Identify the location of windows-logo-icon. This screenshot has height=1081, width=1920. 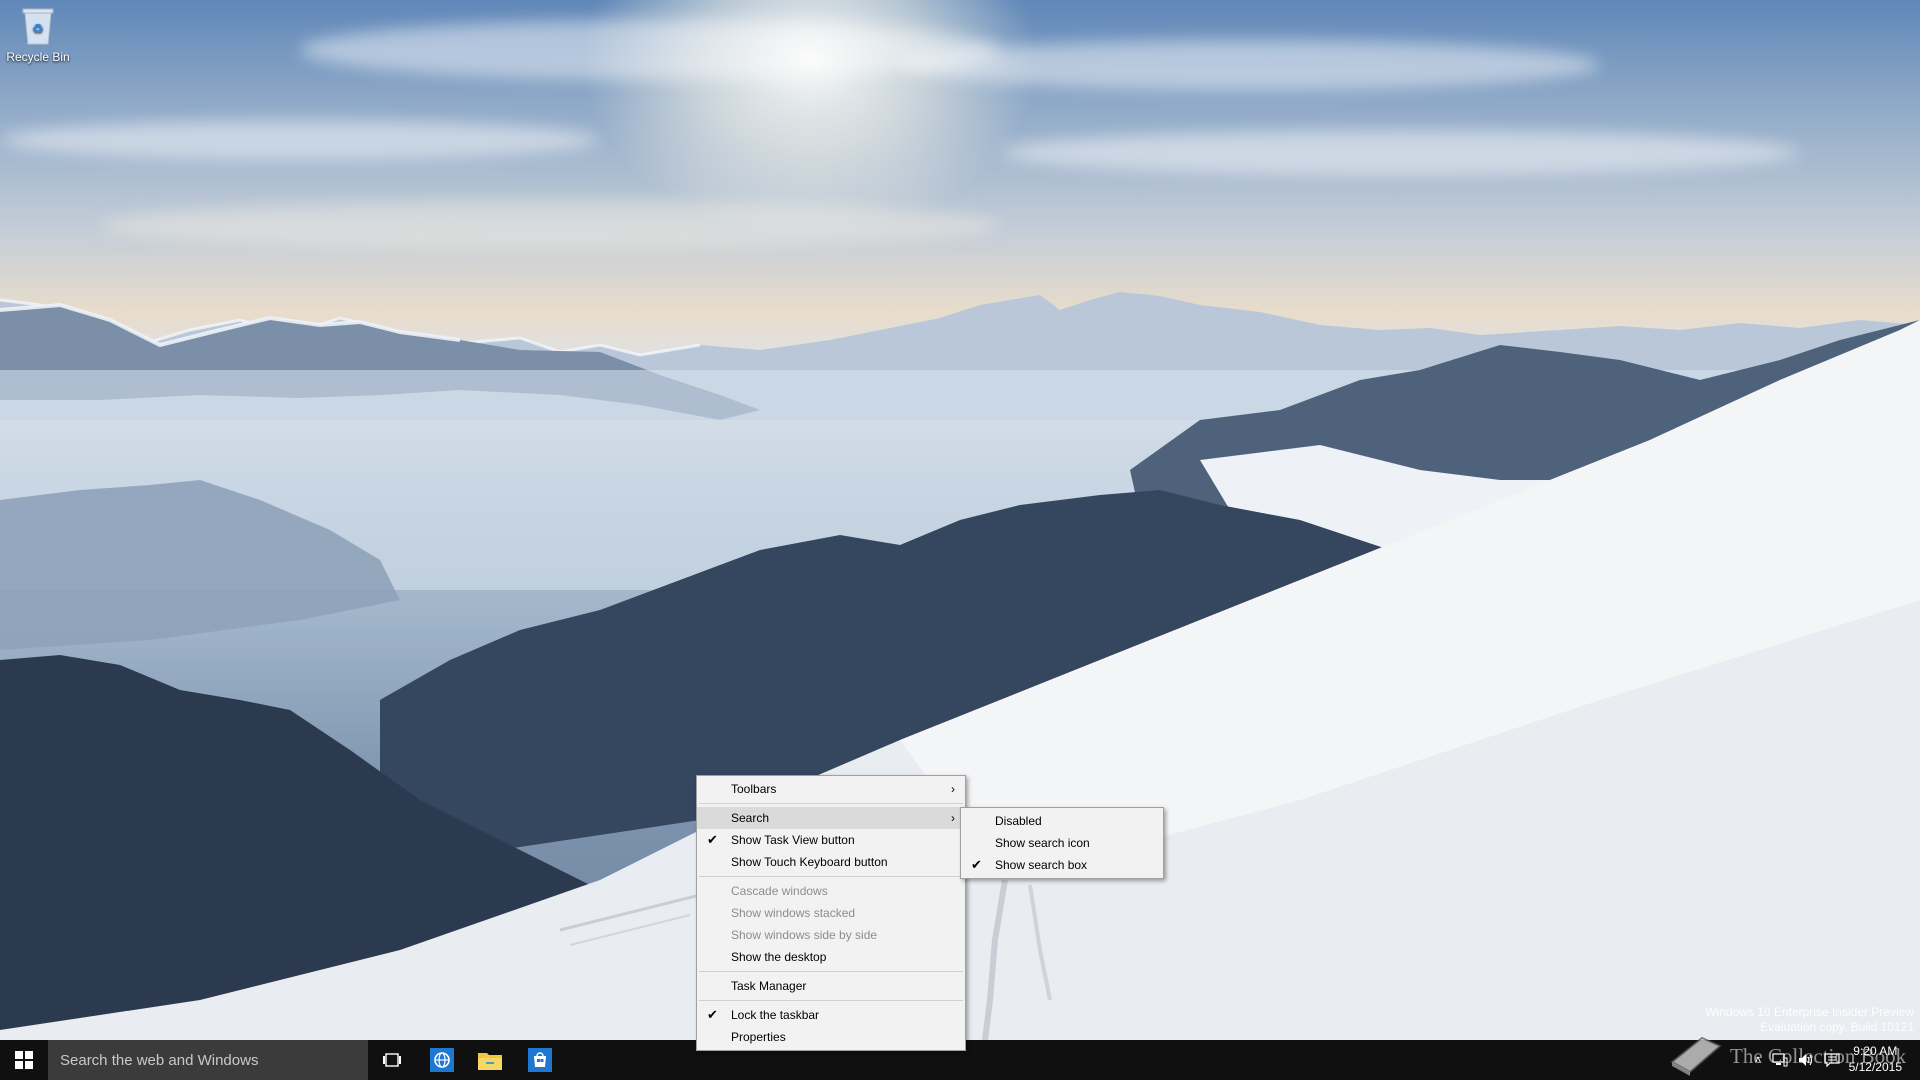
(24, 1060).